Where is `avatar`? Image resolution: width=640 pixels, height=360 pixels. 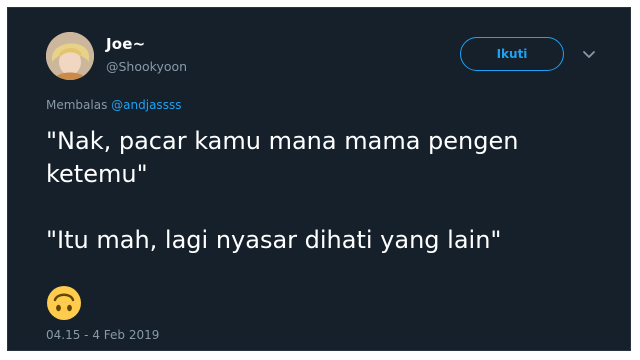
avatar is located at coordinates (70, 56).